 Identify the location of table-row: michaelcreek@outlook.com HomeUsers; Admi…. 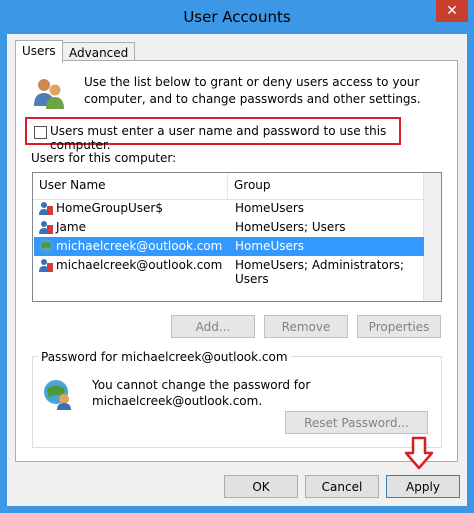
(229, 271).